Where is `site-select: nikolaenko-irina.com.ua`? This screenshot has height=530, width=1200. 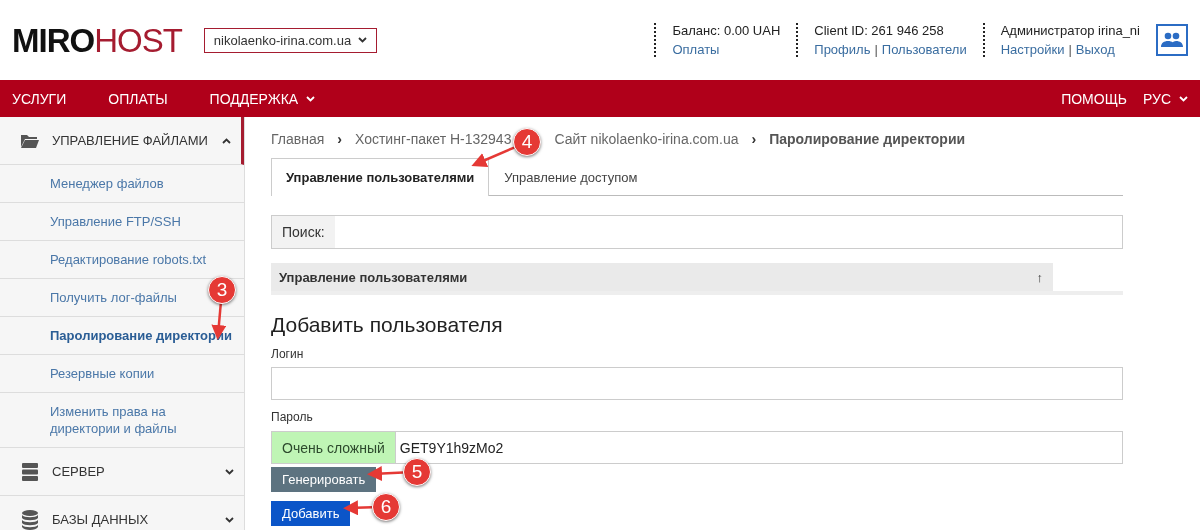
site-select: nikolaenko-irina.com.ua is located at coordinates (290, 40).